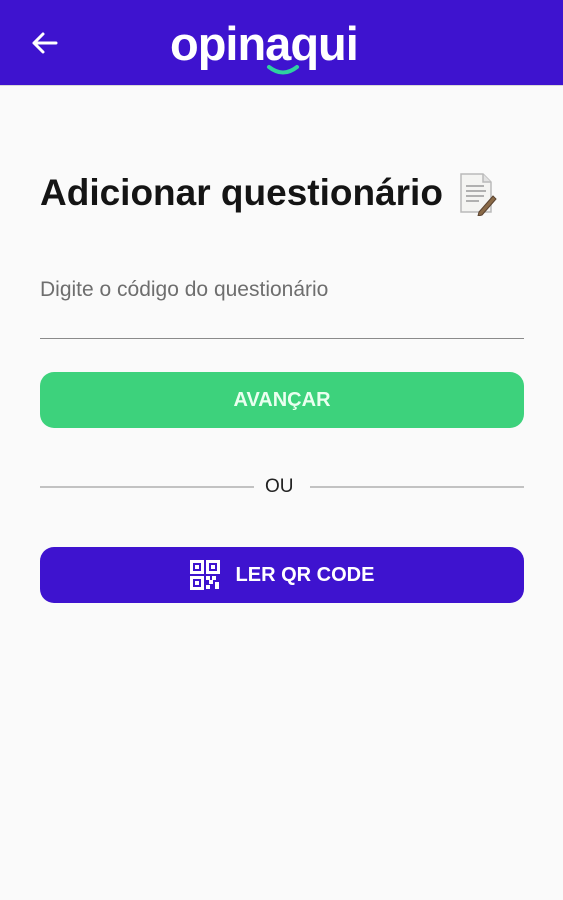 This screenshot has height=900, width=563. Describe the element at coordinates (478, 194) in the screenshot. I see `document-with-pen-icon` at that location.